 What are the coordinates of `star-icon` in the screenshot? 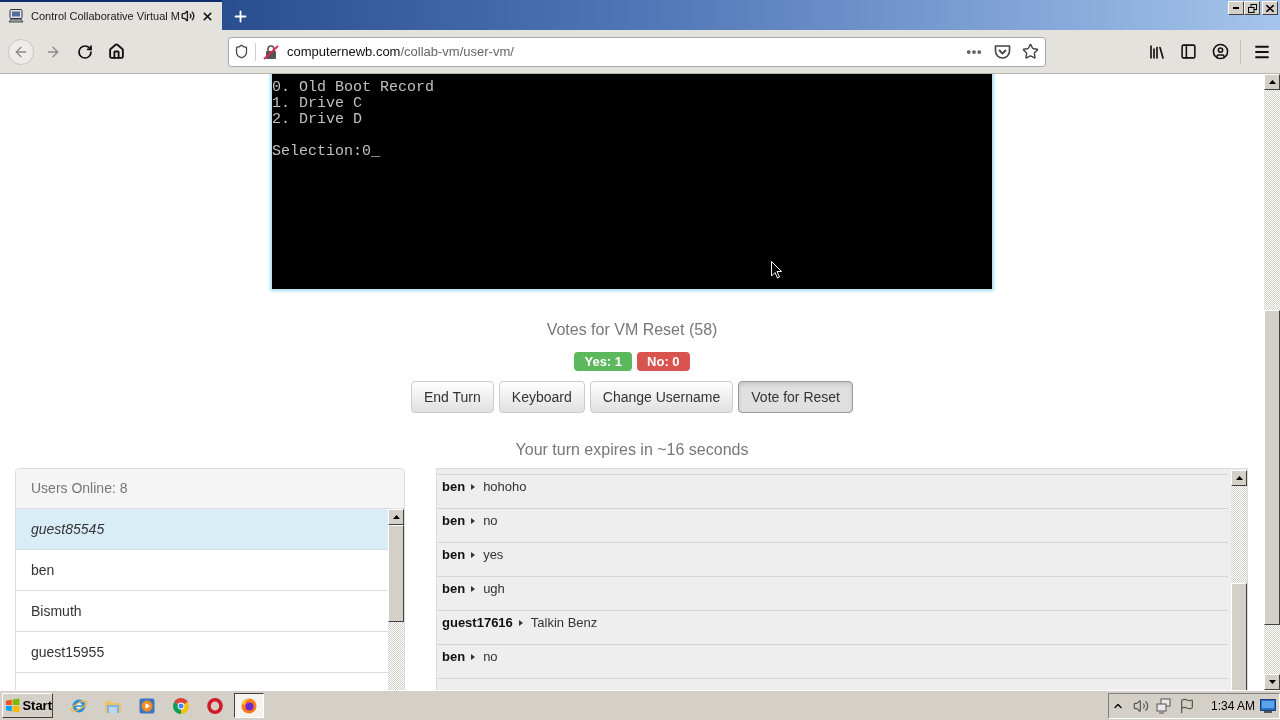 It's located at (1030, 51).